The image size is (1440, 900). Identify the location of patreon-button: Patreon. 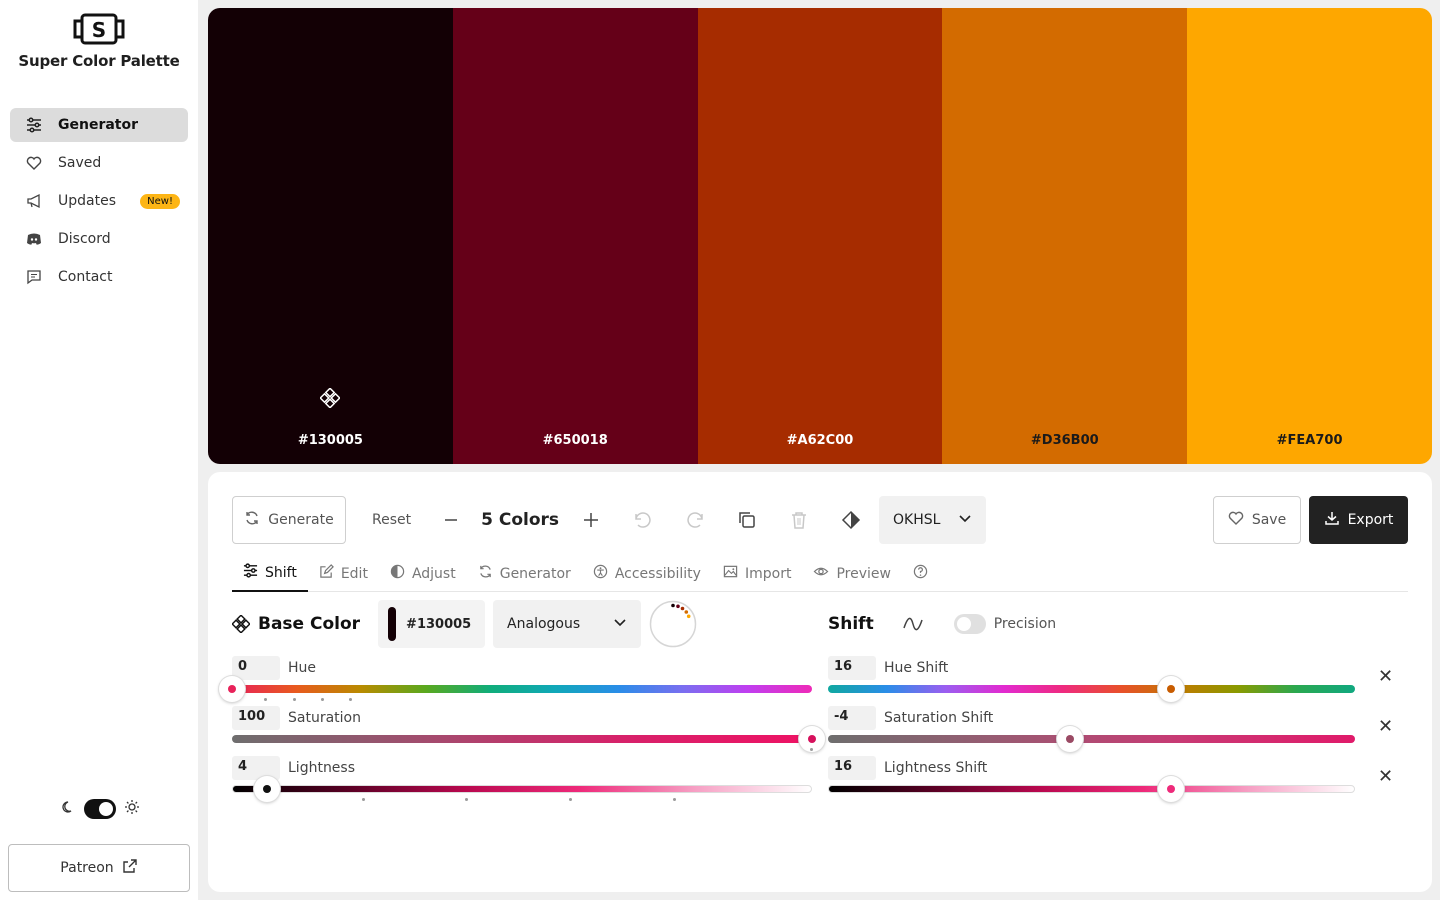
(99, 868).